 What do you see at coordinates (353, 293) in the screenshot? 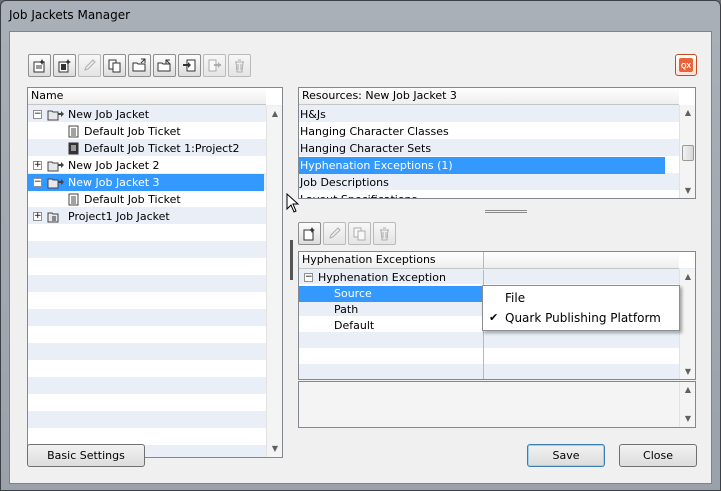
I see `row-label: Source` at bounding box center [353, 293].